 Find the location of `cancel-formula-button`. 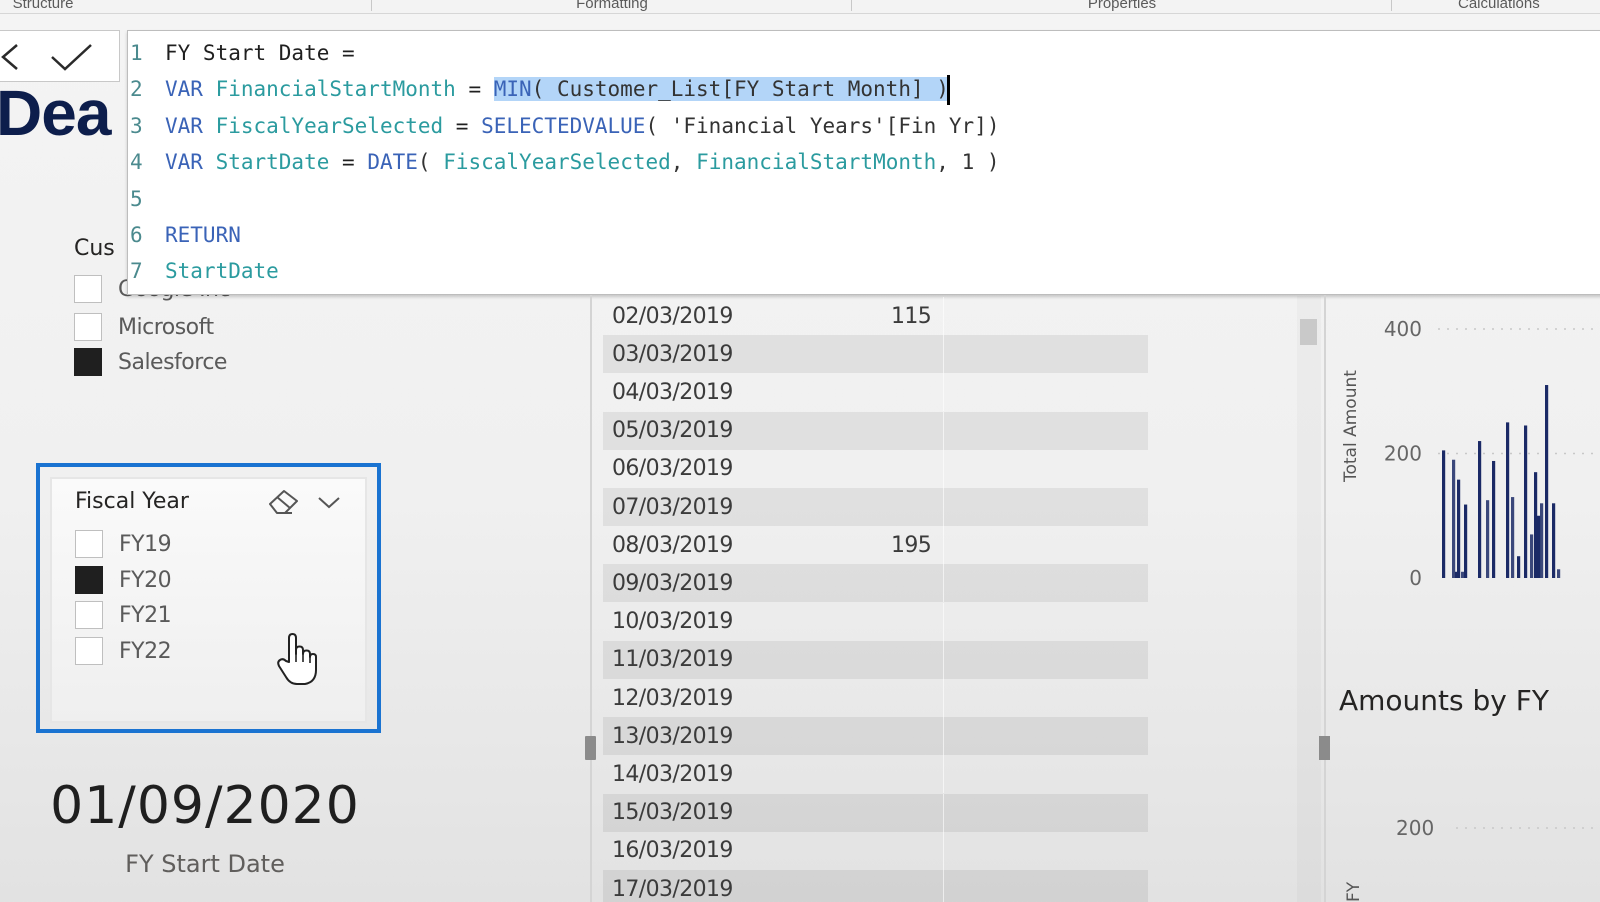

cancel-formula-button is located at coordinates (18, 57).